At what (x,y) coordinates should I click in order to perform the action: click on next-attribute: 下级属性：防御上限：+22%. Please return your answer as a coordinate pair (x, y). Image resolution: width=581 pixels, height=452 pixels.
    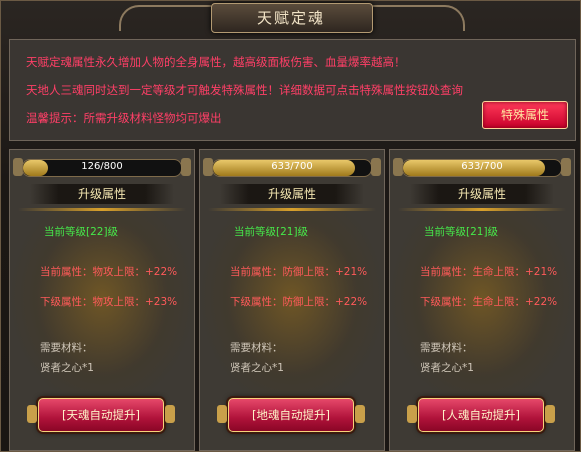
    Looking at the image, I should click on (299, 302).